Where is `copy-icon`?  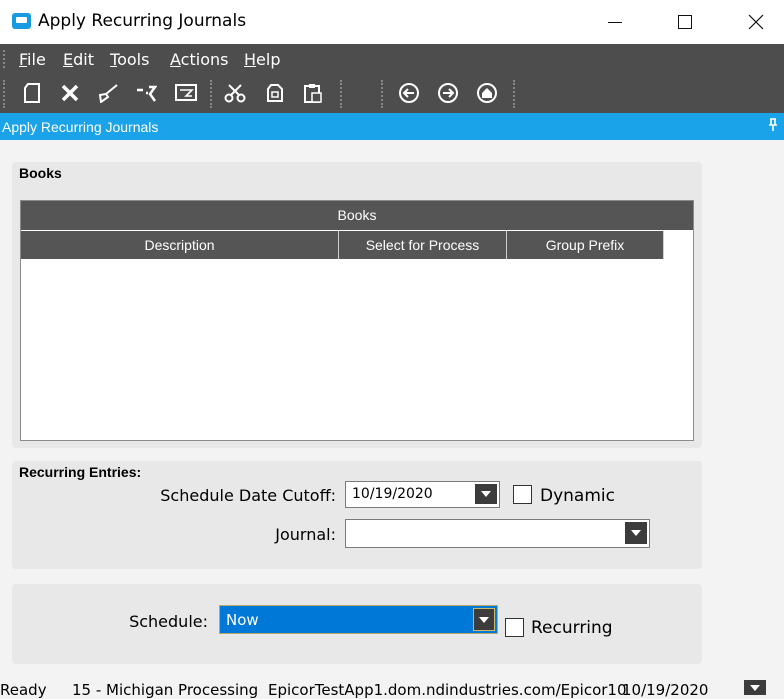 copy-icon is located at coordinates (275, 93).